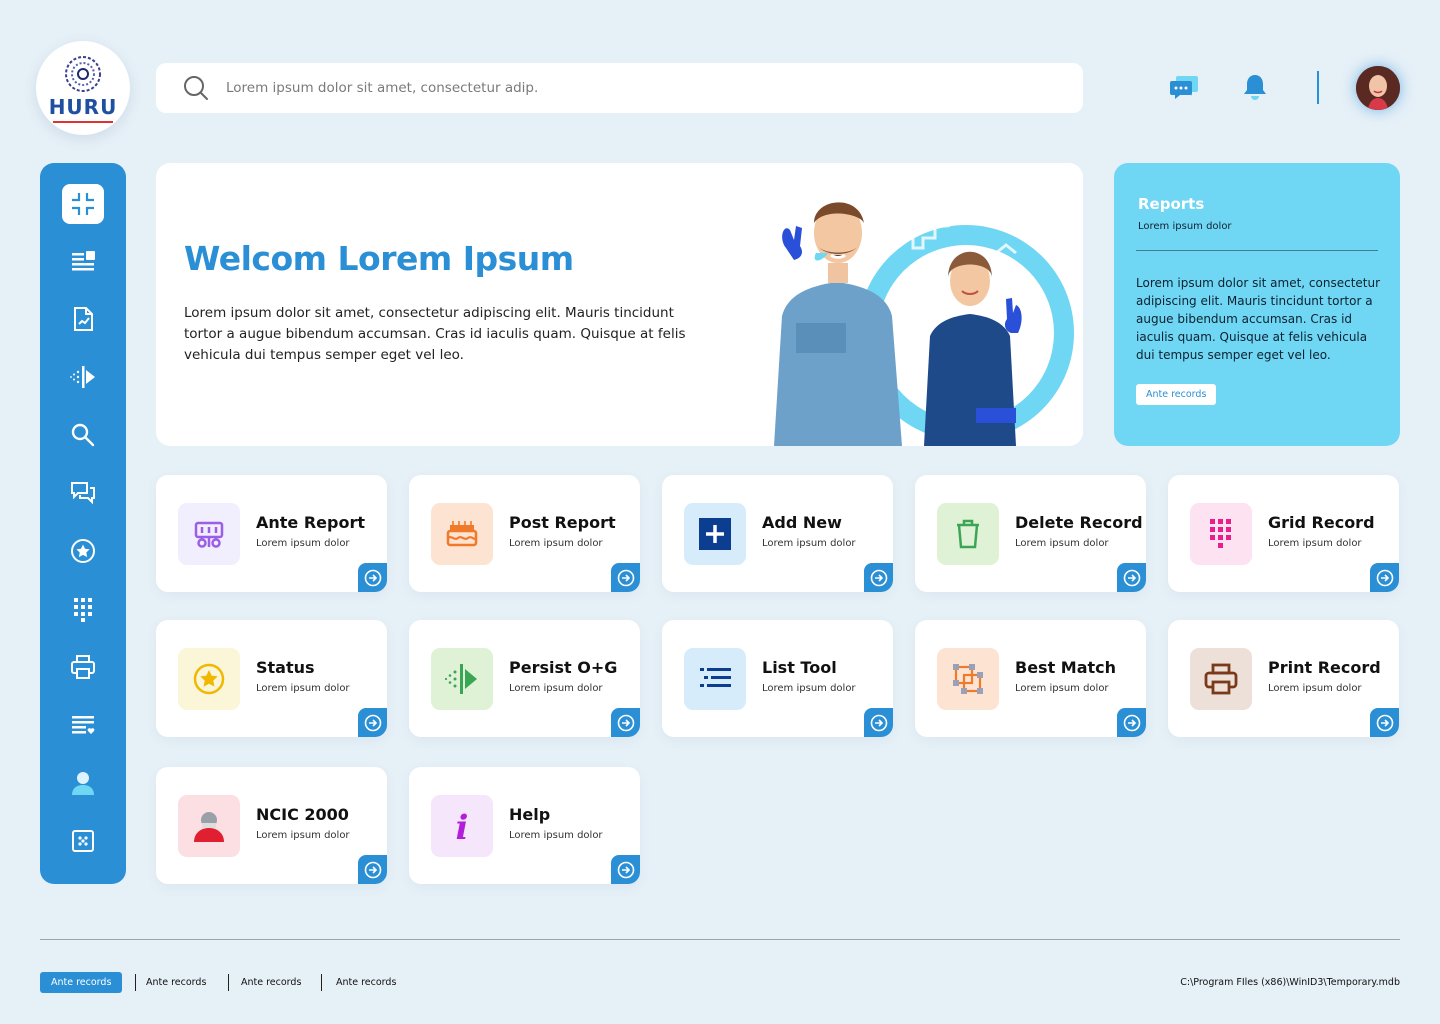 The image size is (1440, 1024). I want to click on welcome-title: Welcom Lorem Ipsum, so click(379, 258).